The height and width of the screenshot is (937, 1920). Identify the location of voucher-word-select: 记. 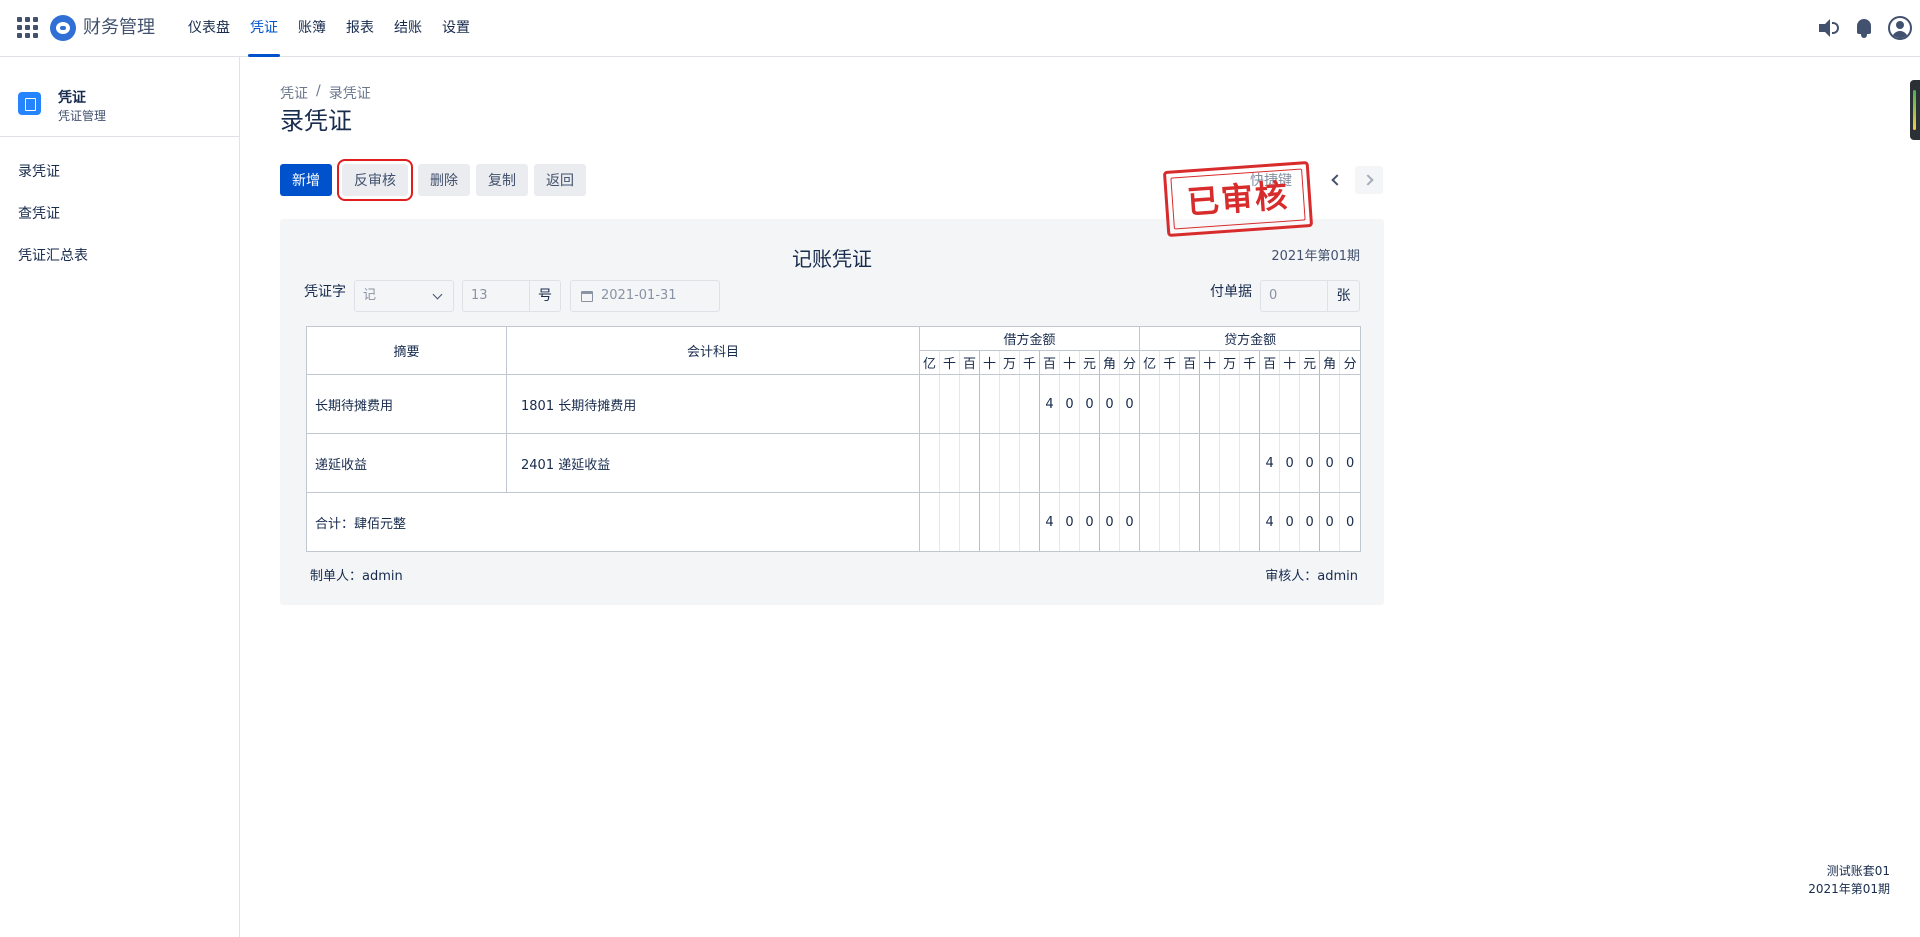
(404, 296).